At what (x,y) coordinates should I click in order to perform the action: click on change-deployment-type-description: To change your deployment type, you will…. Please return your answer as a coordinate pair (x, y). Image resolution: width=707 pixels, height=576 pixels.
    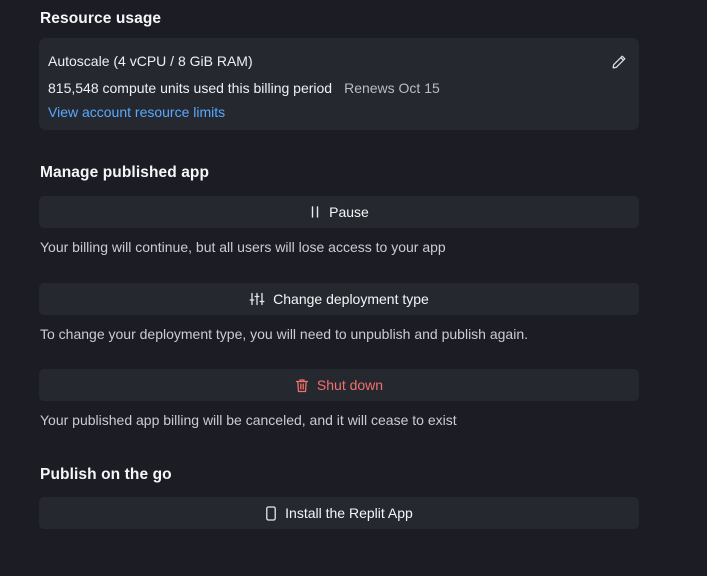
    Looking at the image, I should click on (284, 334).